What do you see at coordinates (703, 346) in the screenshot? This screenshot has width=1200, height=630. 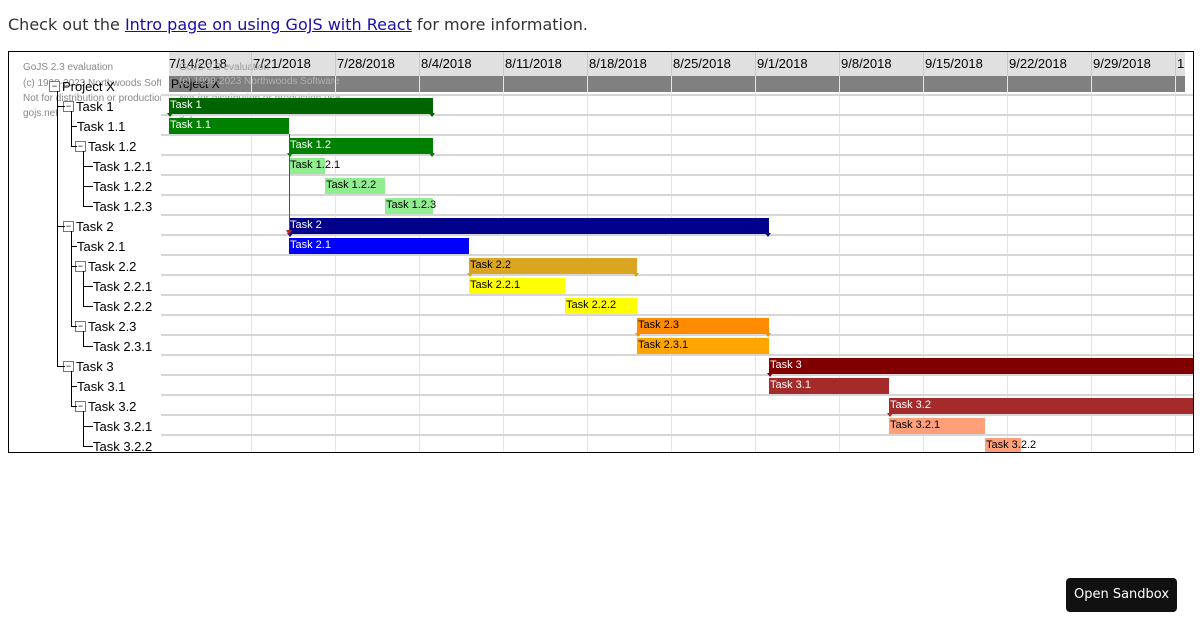 I see `task-bar: Task 2.3.1` at bounding box center [703, 346].